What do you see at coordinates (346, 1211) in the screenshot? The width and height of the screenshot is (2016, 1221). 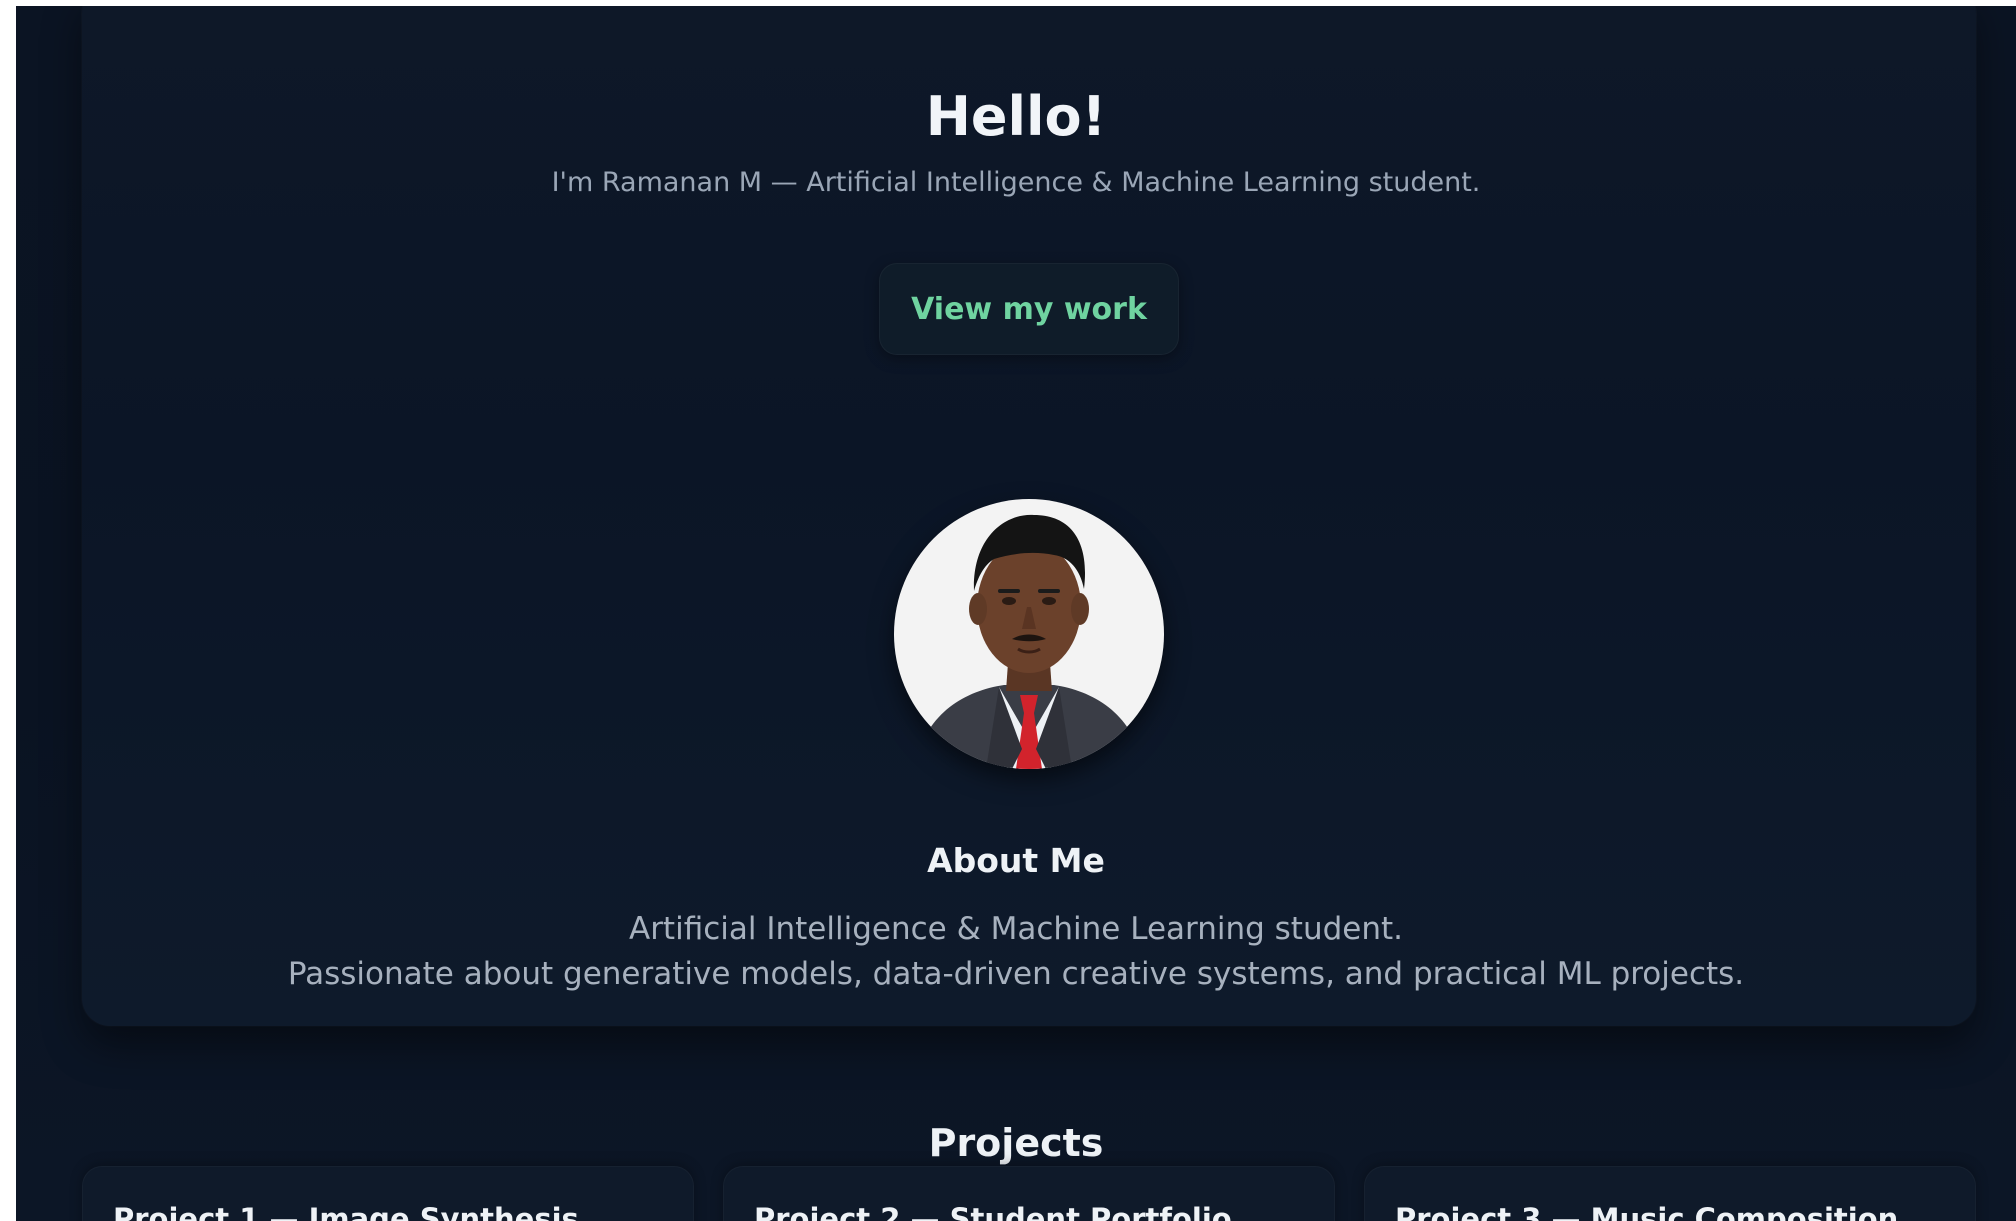 I see `project-name: Project 1 — Image Synthesis` at bounding box center [346, 1211].